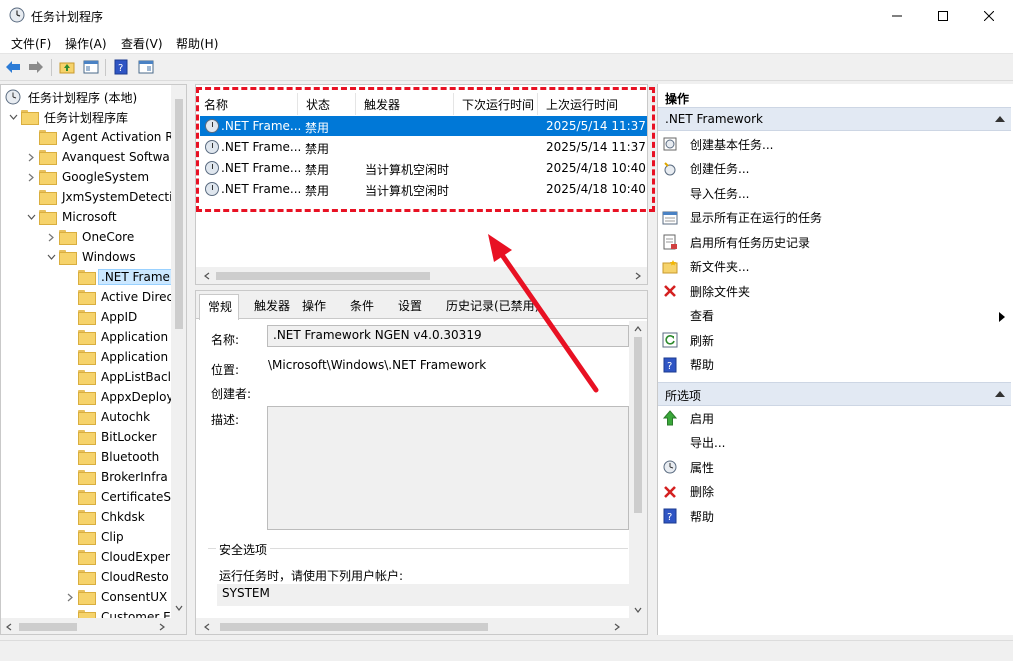  Describe the element at coordinates (121, 67) in the screenshot. I see `help-toolbar-button: ?` at that location.